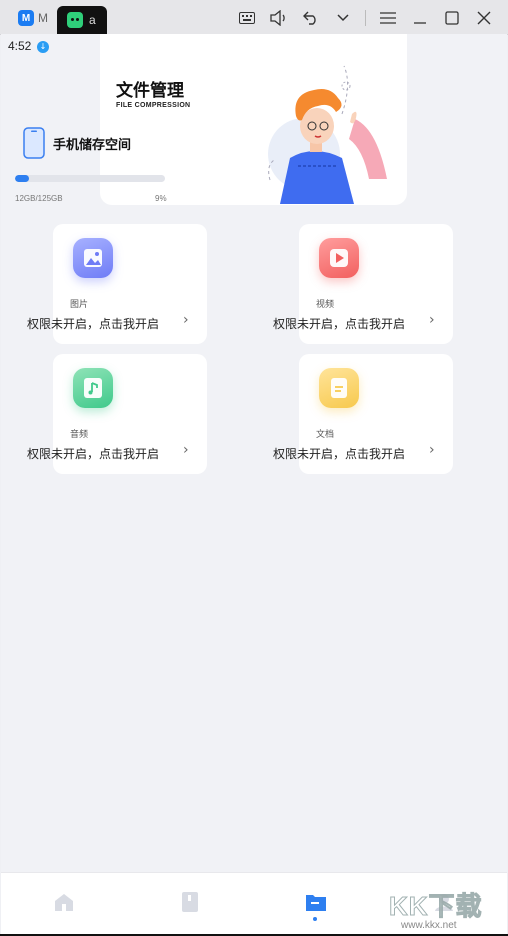  Describe the element at coordinates (316, 902) in the screenshot. I see `folder-icon` at that location.